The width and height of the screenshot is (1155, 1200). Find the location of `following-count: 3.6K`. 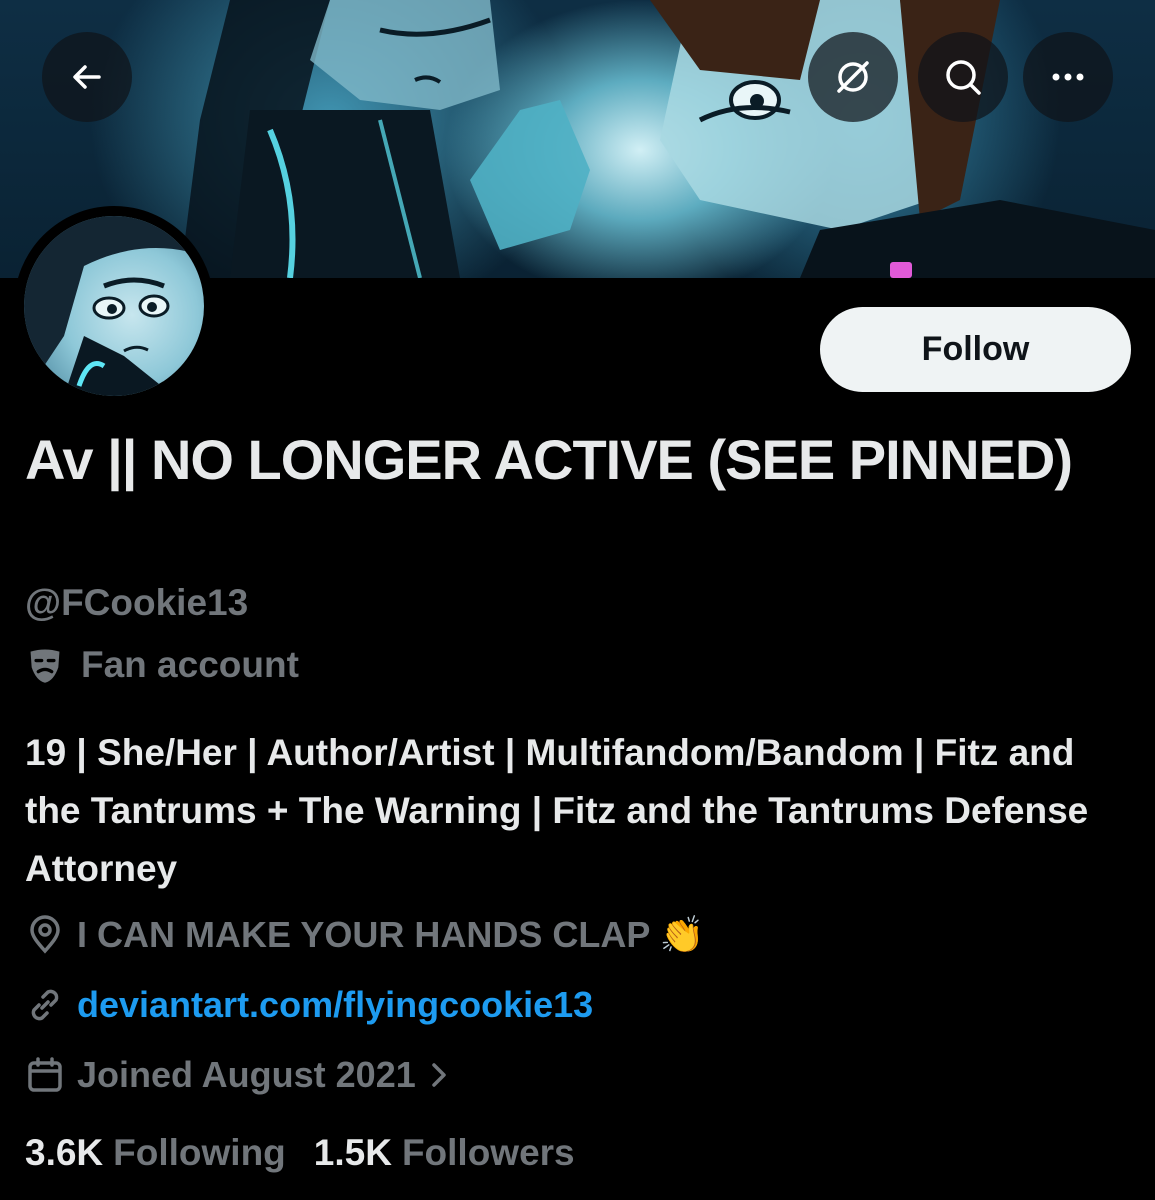

following-count: 3.6K is located at coordinates (64, 1152).